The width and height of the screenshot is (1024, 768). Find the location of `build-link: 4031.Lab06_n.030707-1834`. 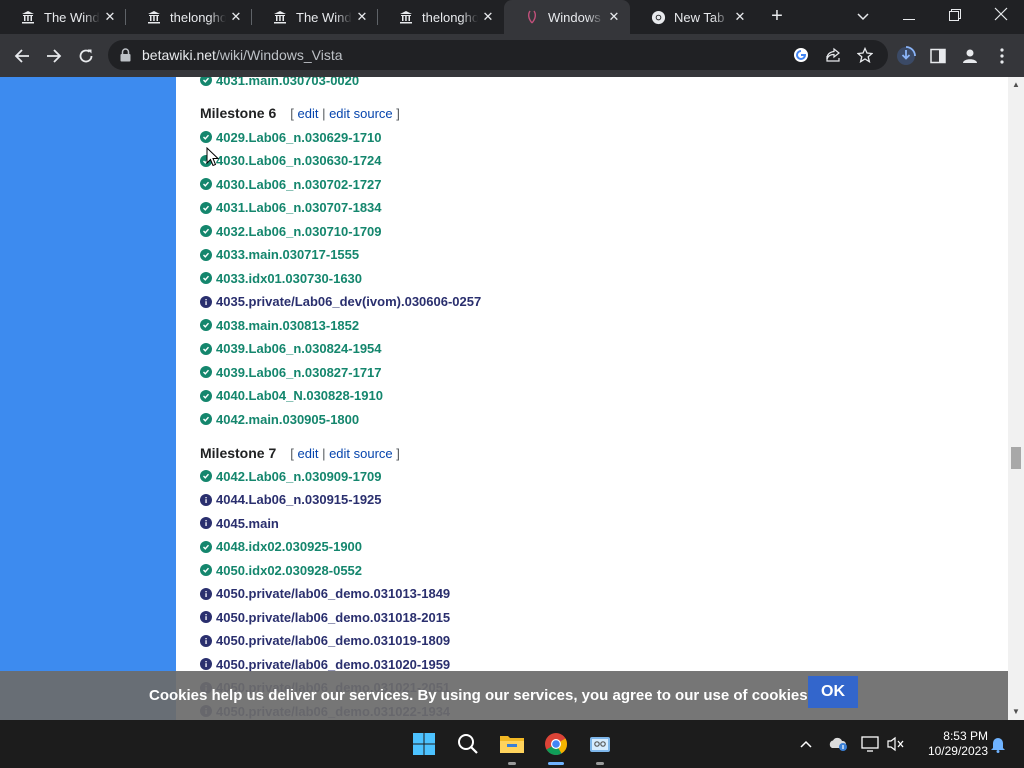

build-link: 4031.Lab06_n.030707-1834 is located at coordinates (291, 208).